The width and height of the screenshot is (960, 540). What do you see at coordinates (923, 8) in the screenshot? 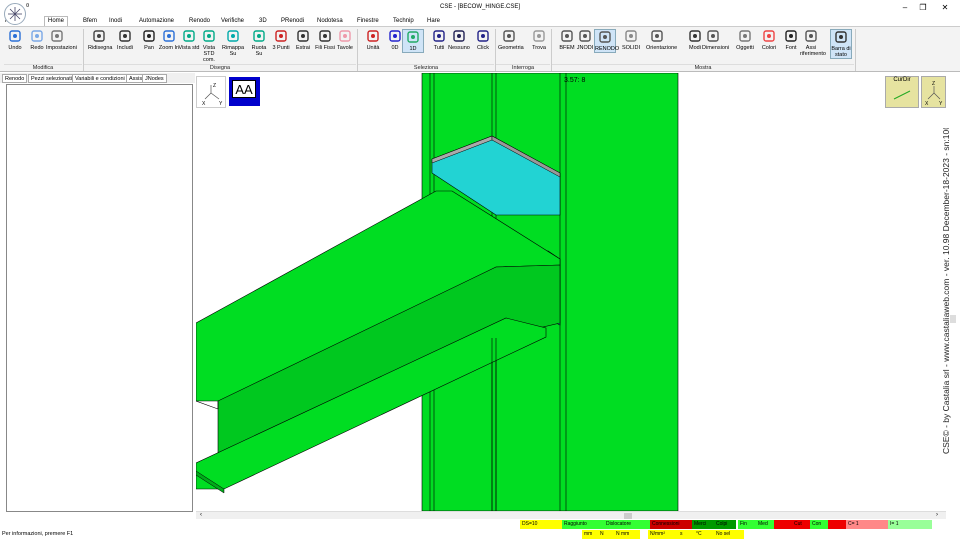
I see `restore-button: ❐` at bounding box center [923, 8].